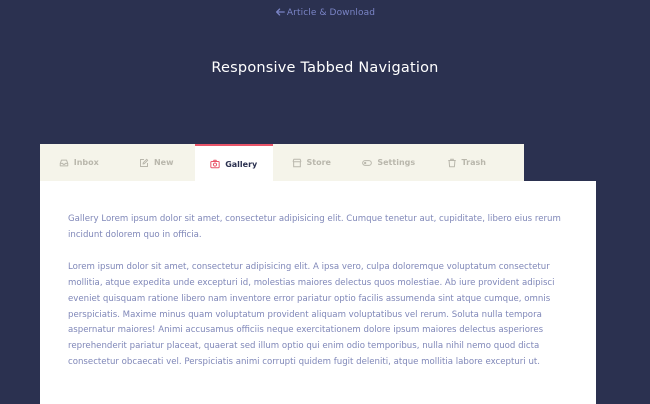  I want to click on camera-icon, so click(215, 164).